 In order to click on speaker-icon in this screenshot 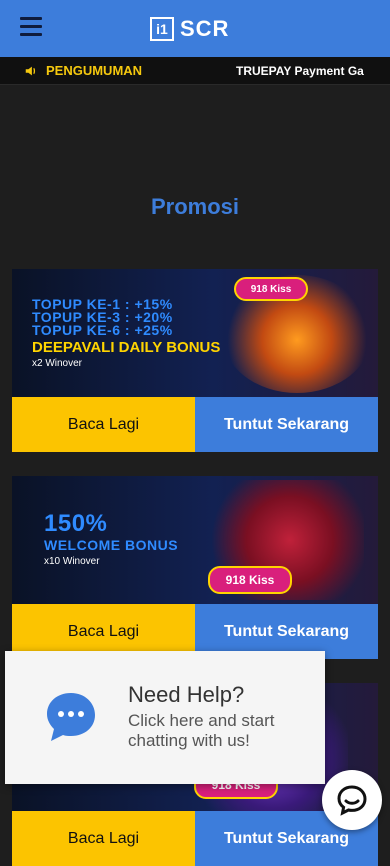, I will do `click(30, 70)`.